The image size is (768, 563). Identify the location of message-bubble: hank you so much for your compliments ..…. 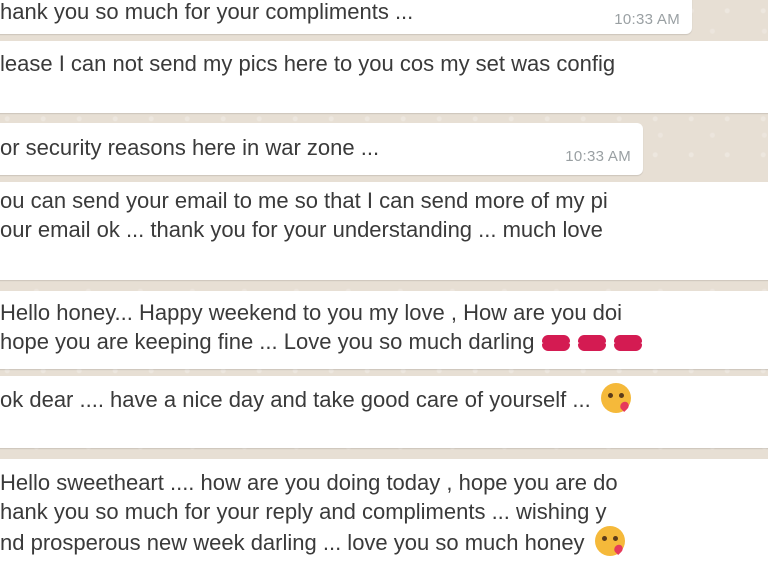
(346, 17).